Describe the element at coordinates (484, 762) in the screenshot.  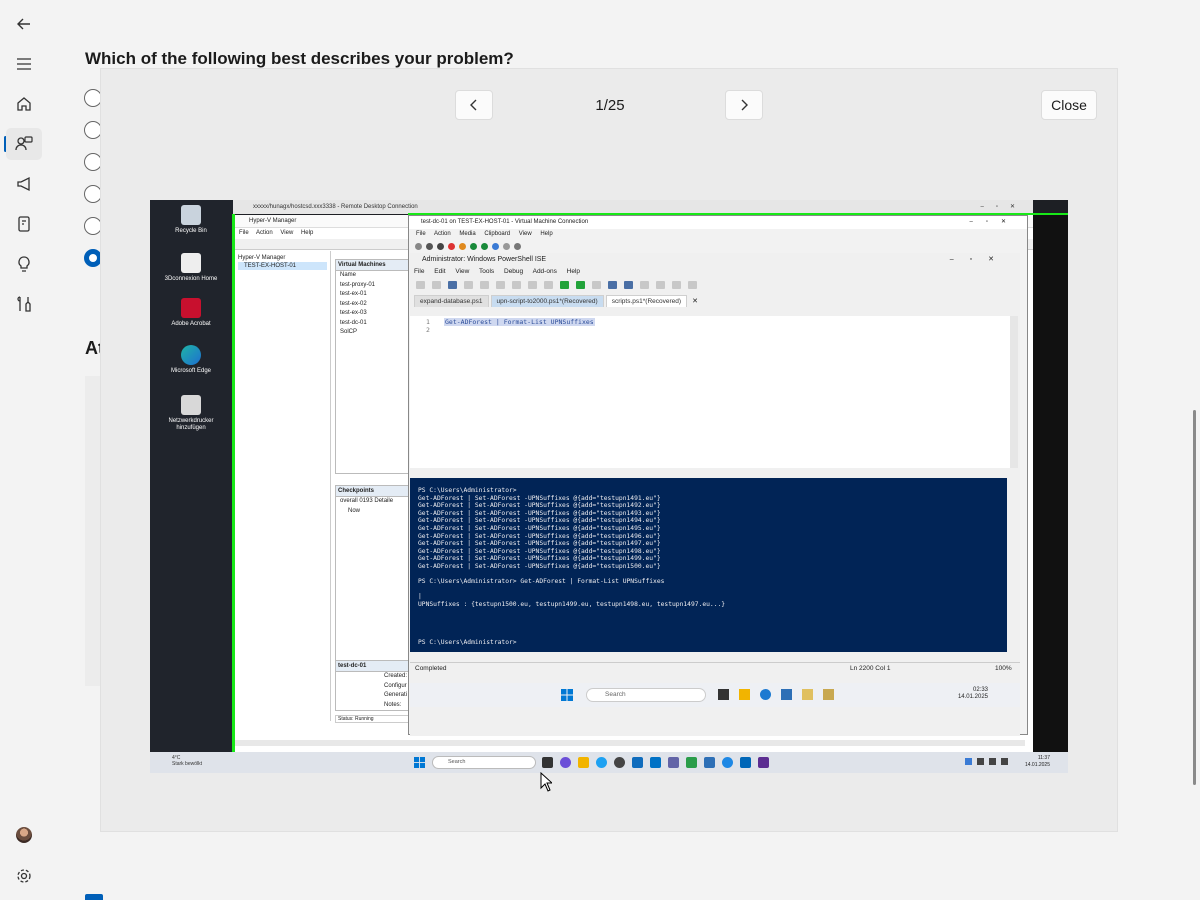
I see `host-search-box: Search` at that location.